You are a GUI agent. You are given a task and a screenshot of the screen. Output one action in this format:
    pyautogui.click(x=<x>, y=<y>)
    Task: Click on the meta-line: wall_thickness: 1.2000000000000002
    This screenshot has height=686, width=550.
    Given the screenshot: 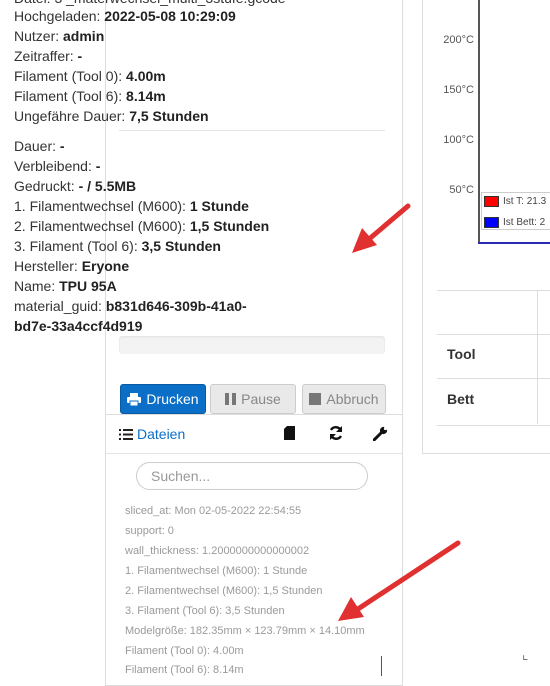 What is the action you would take?
    pyautogui.click(x=217, y=551)
    